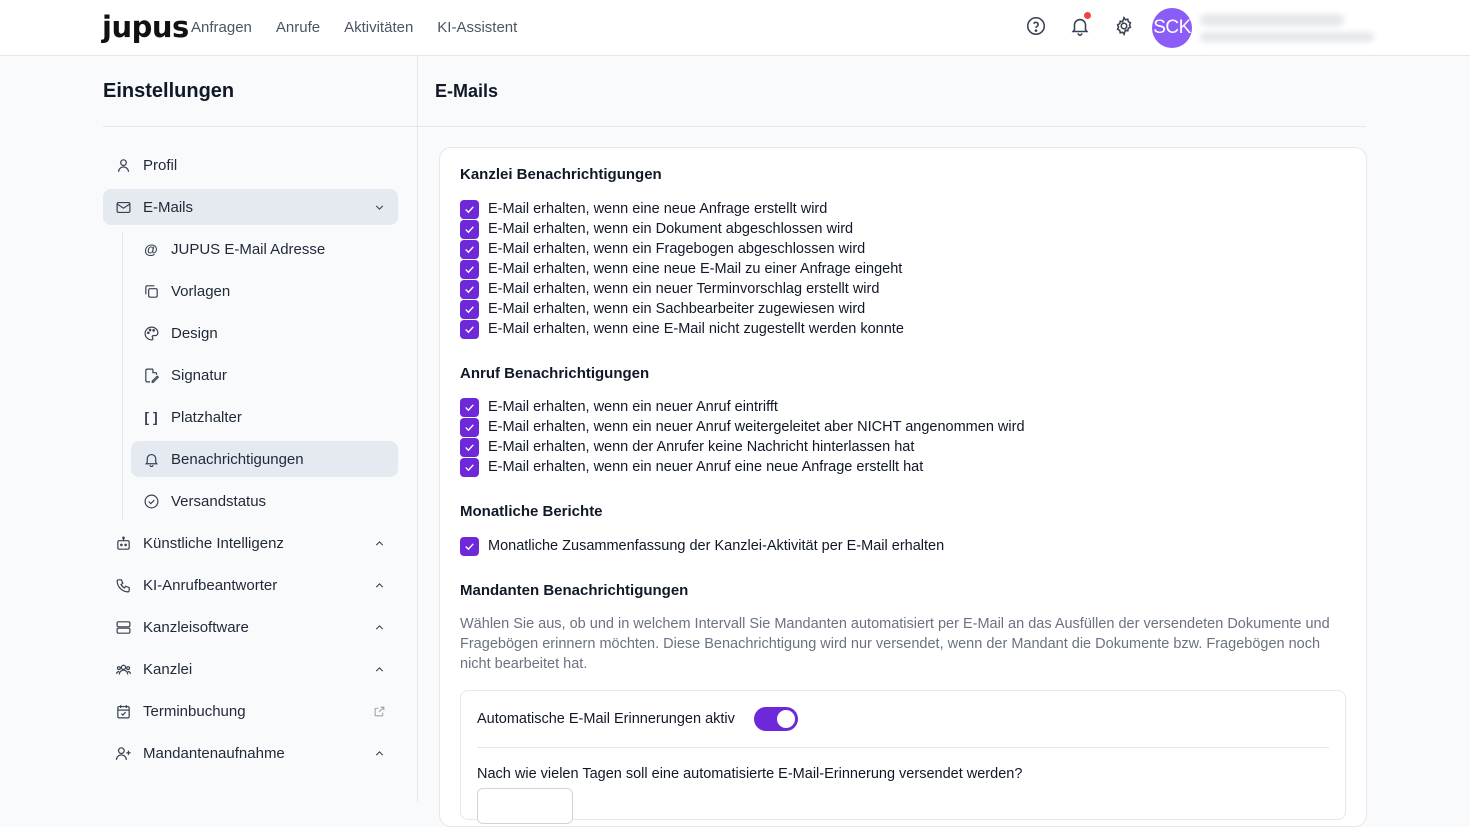 The width and height of the screenshot is (1470, 827). What do you see at coordinates (250, 207) in the screenshot?
I see `sidebar-item-emails: E-Mails` at bounding box center [250, 207].